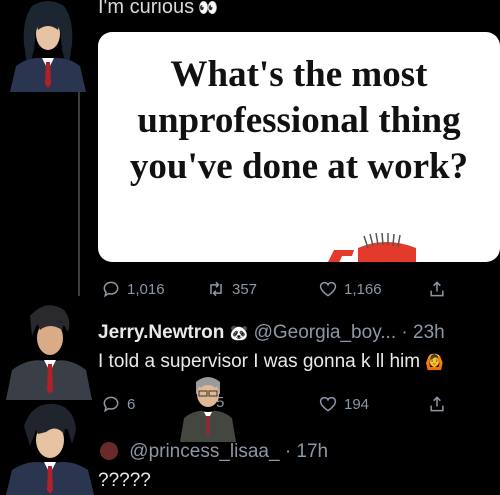 The image size is (500, 495). I want to click on reply1-reply-button: 6, so click(118, 404).